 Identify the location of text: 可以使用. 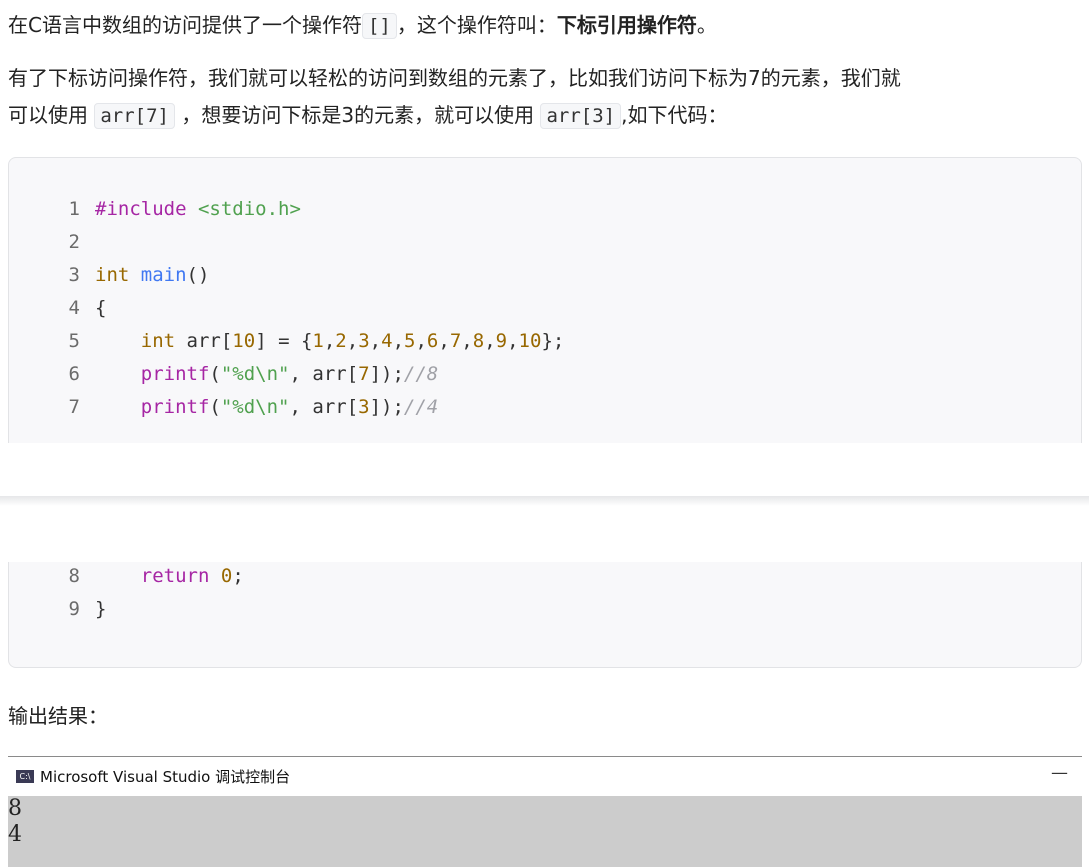
(48, 115).